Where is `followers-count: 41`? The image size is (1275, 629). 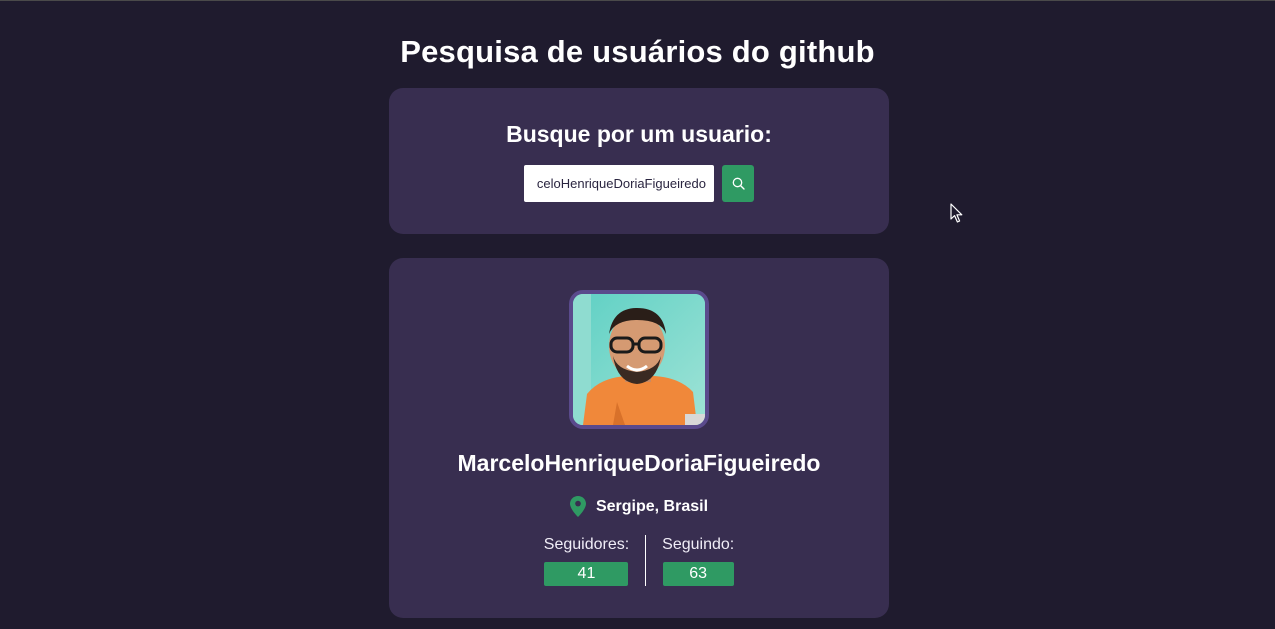
followers-count: 41 is located at coordinates (586, 574).